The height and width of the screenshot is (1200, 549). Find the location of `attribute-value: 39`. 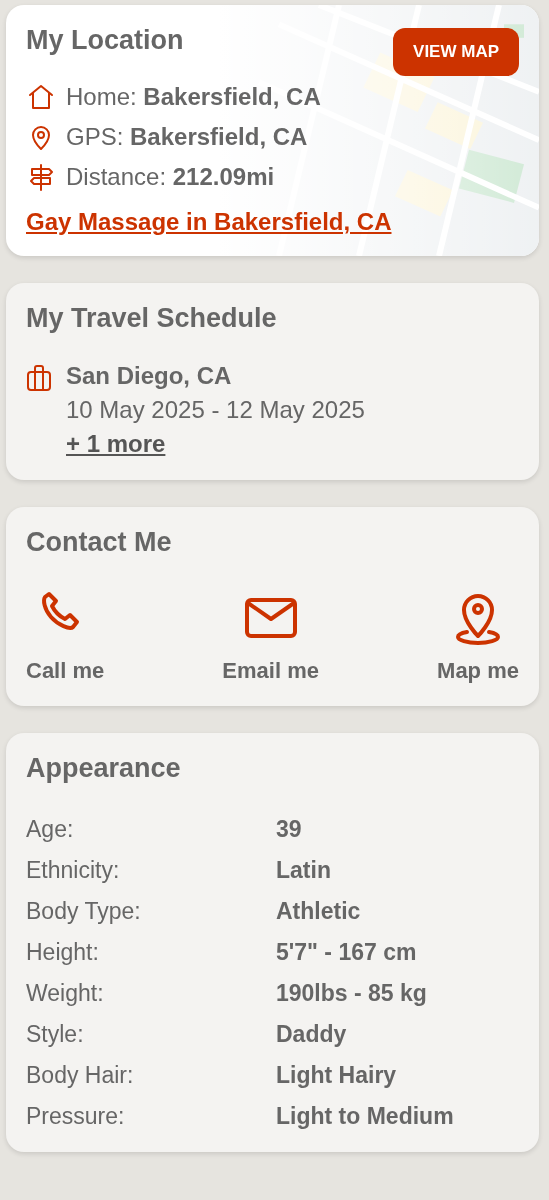

attribute-value: 39 is located at coordinates (289, 829).